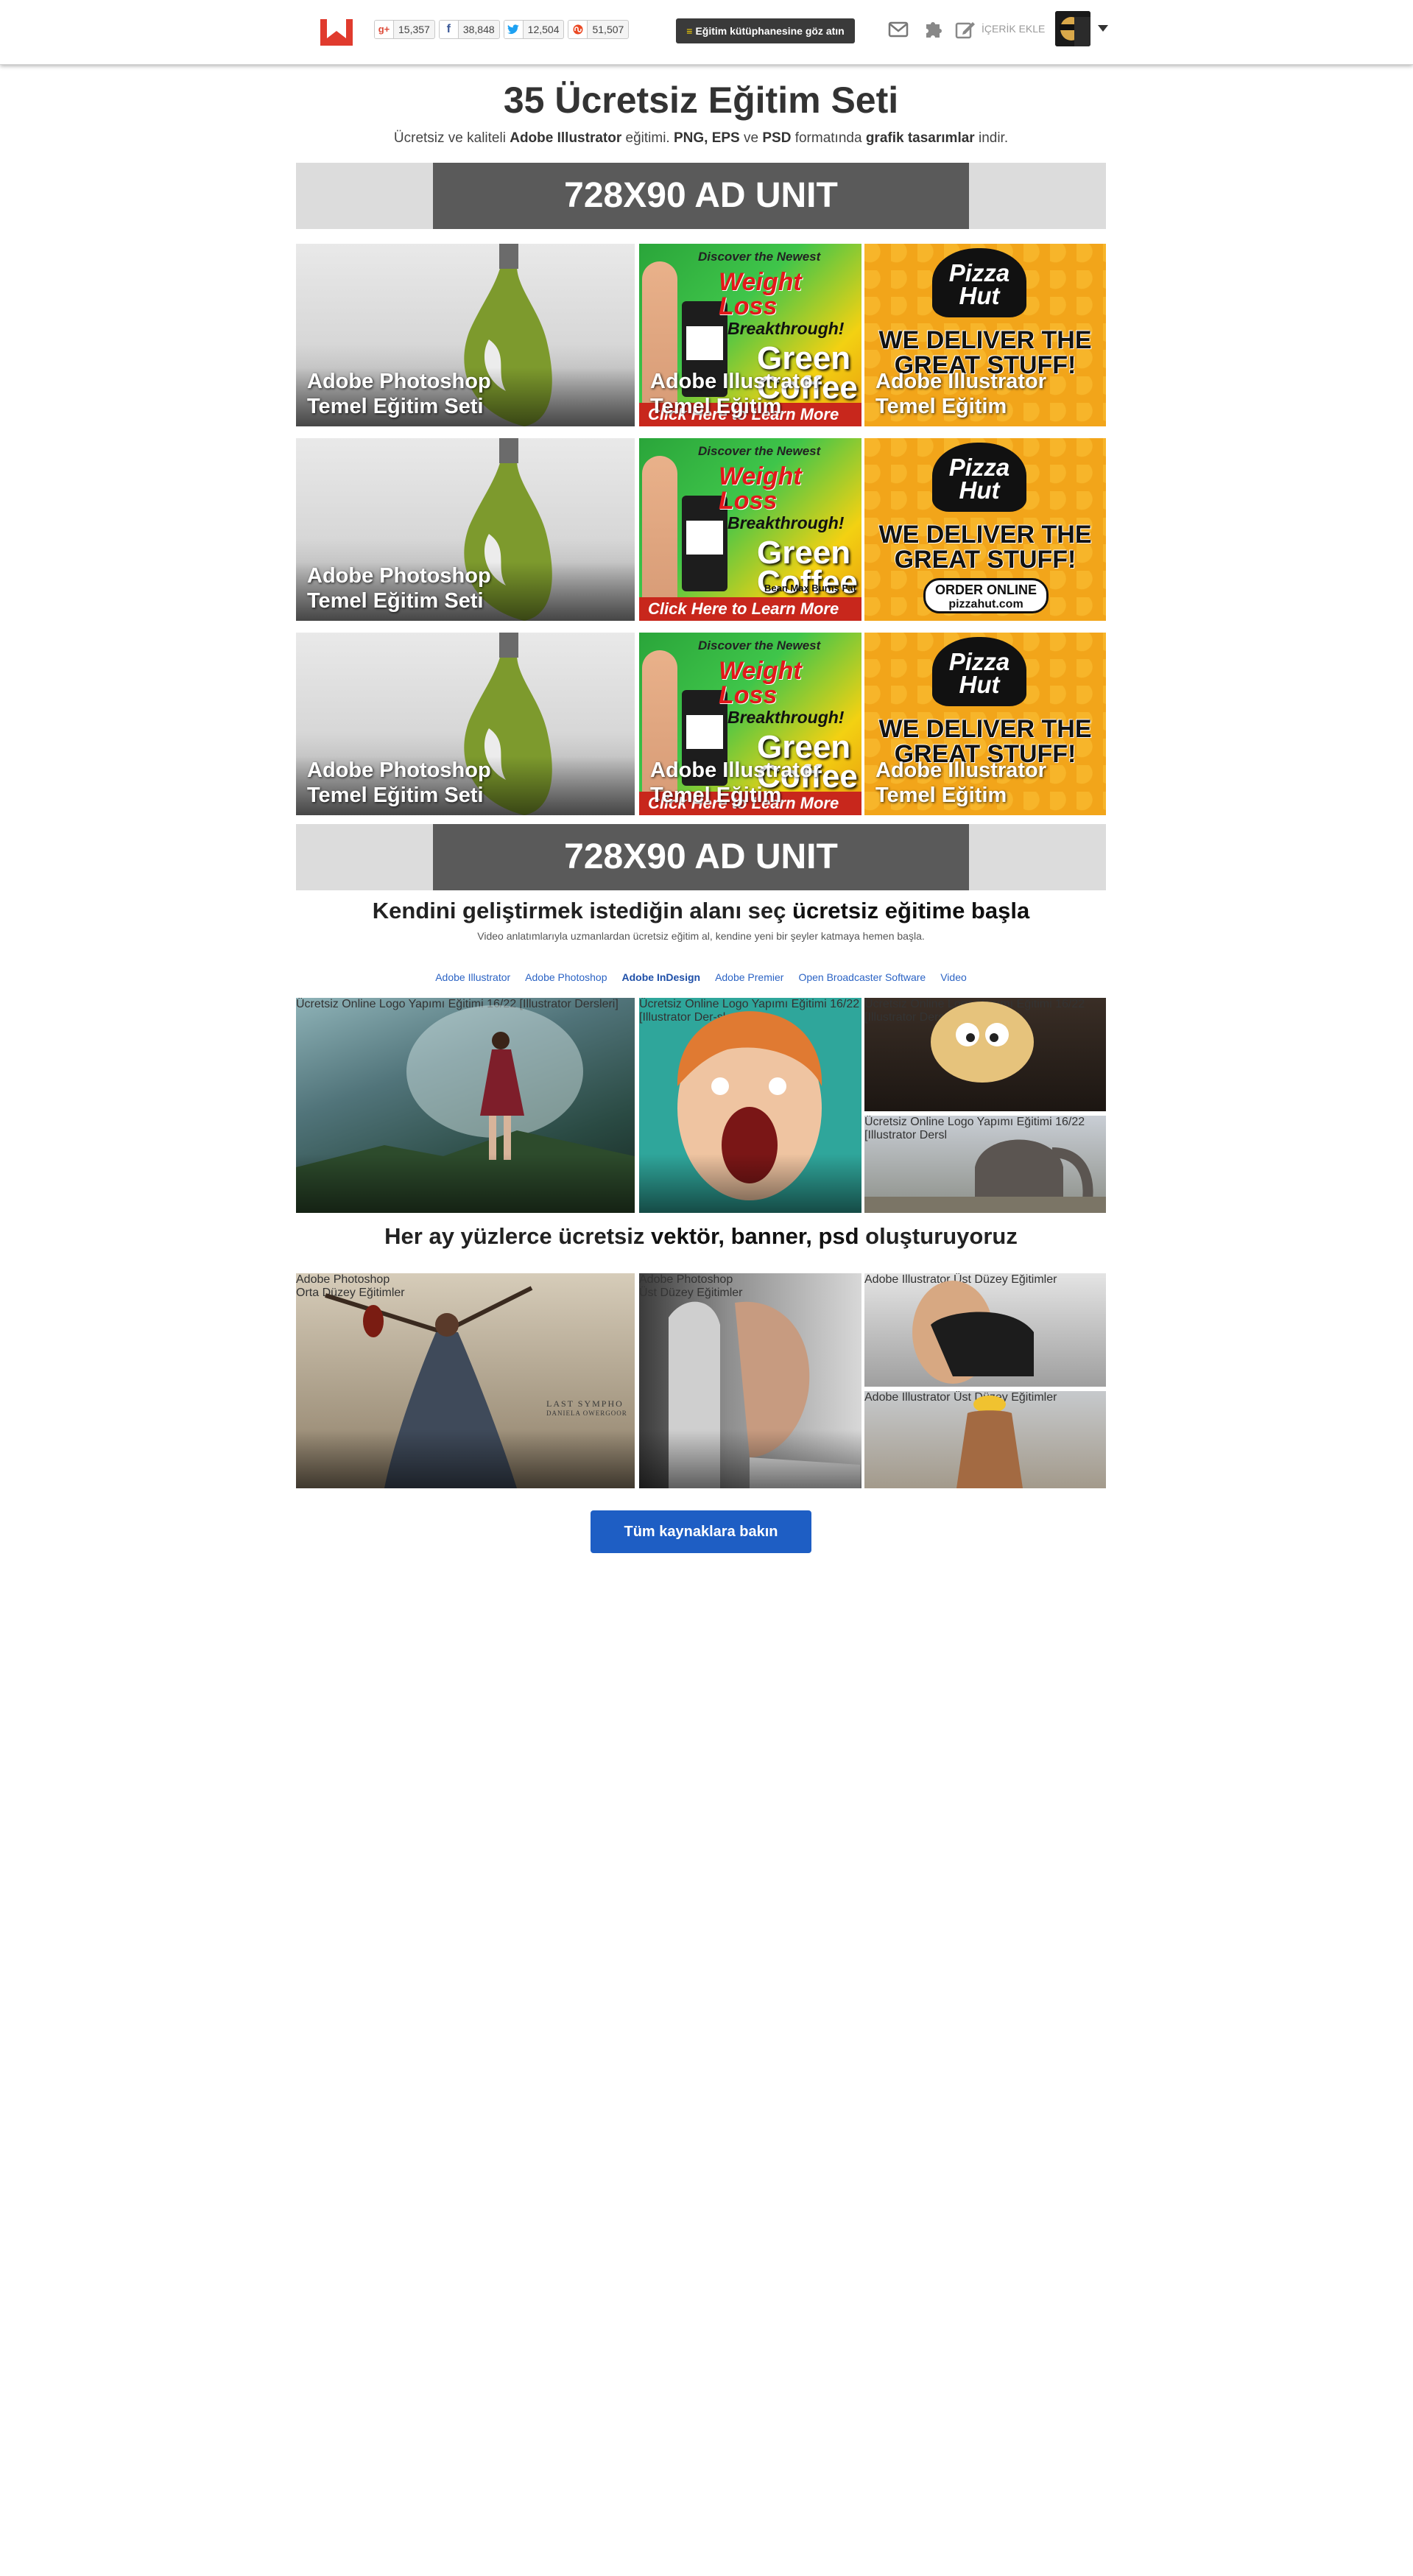  Describe the element at coordinates (938, 1236) in the screenshot. I see `title-text: oluşturuyoruz` at that location.